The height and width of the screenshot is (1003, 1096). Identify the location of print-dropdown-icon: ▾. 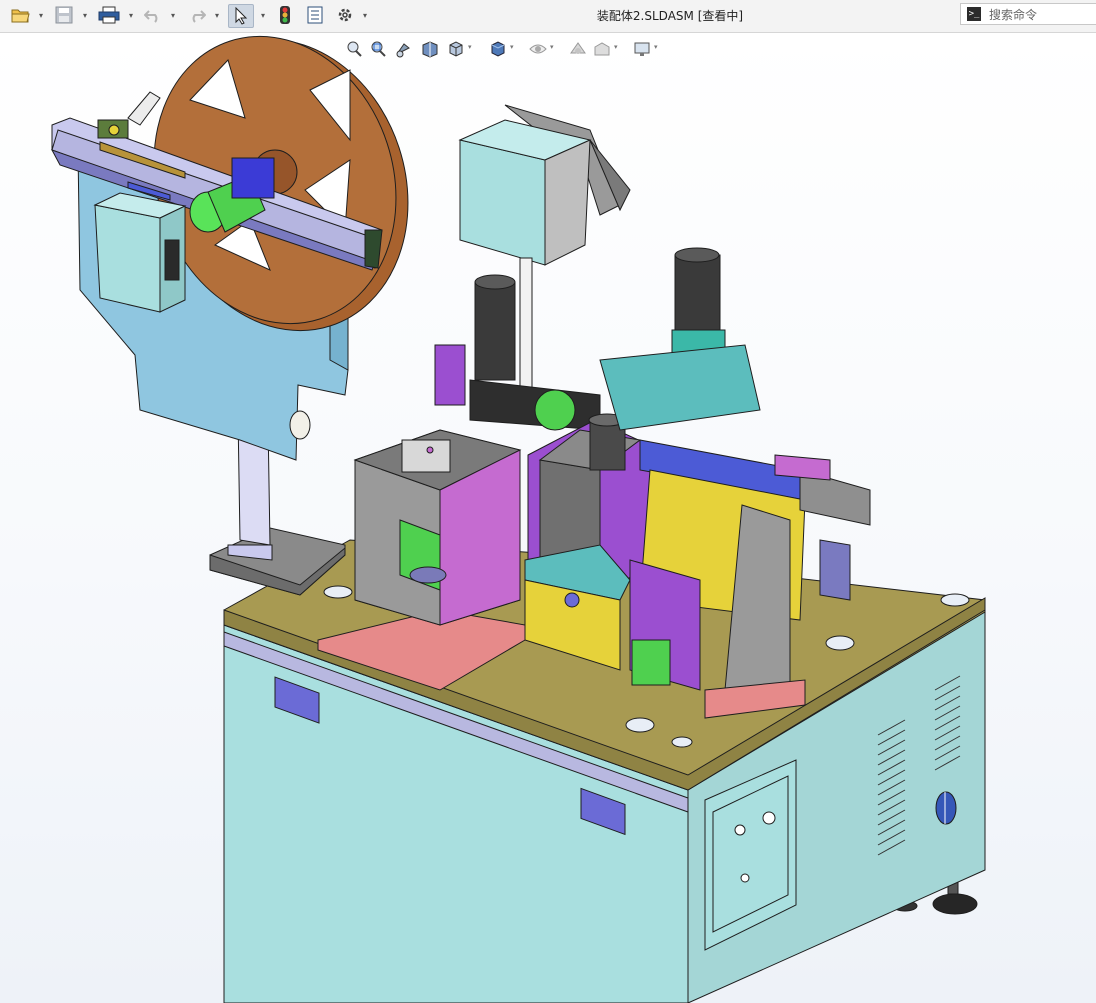
(131, 15).